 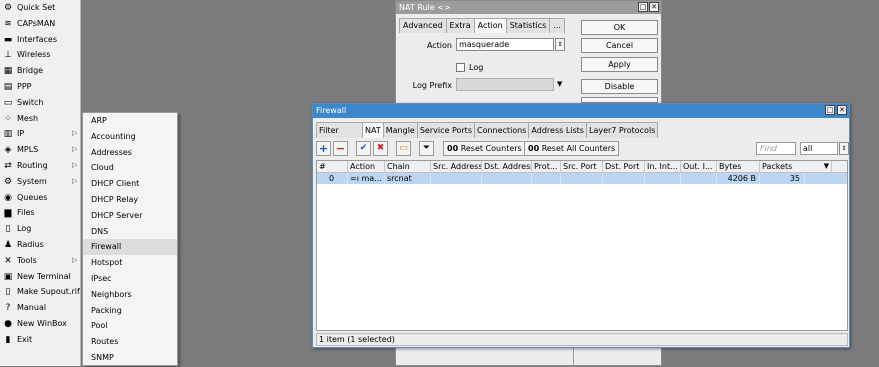 What do you see at coordinates (826, 166) in the screenshot?
I see `column-menu-icon: ▼` at bounding box center [826, 166].